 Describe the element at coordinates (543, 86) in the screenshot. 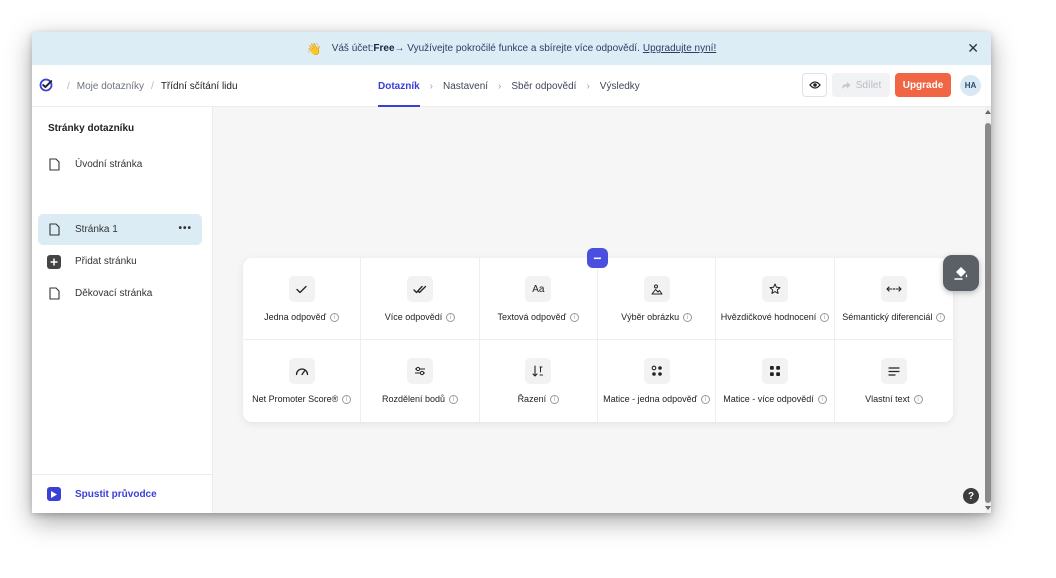

I see `tab-sber-odpovedi: Sběr odpovědí` at that location.